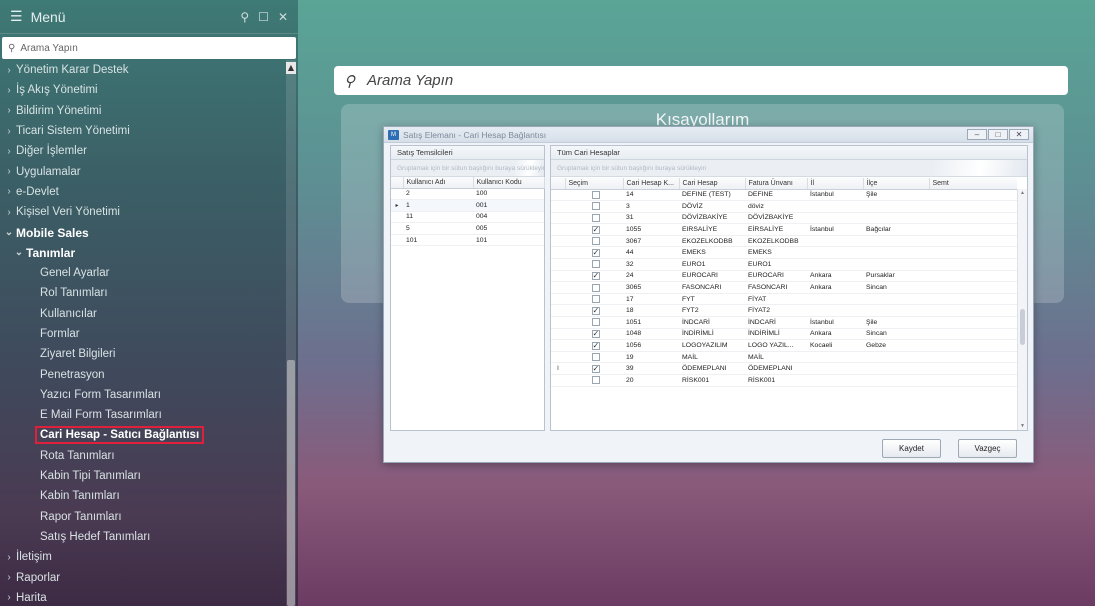  What do you see at coordinates (784, 206) in the screenshot?
I see `table-row: 3 DÖVİZ döviz` at bounding box center [784, 206].